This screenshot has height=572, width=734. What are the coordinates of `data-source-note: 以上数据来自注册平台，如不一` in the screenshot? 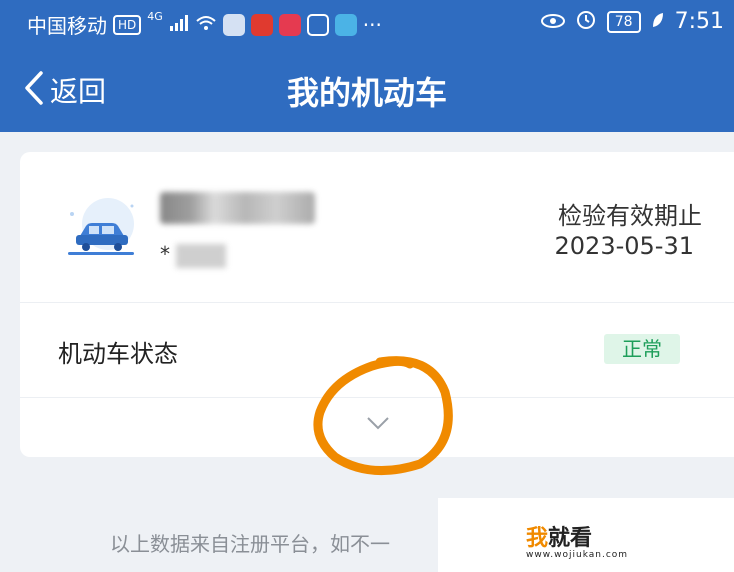 It's located at (250, 544).